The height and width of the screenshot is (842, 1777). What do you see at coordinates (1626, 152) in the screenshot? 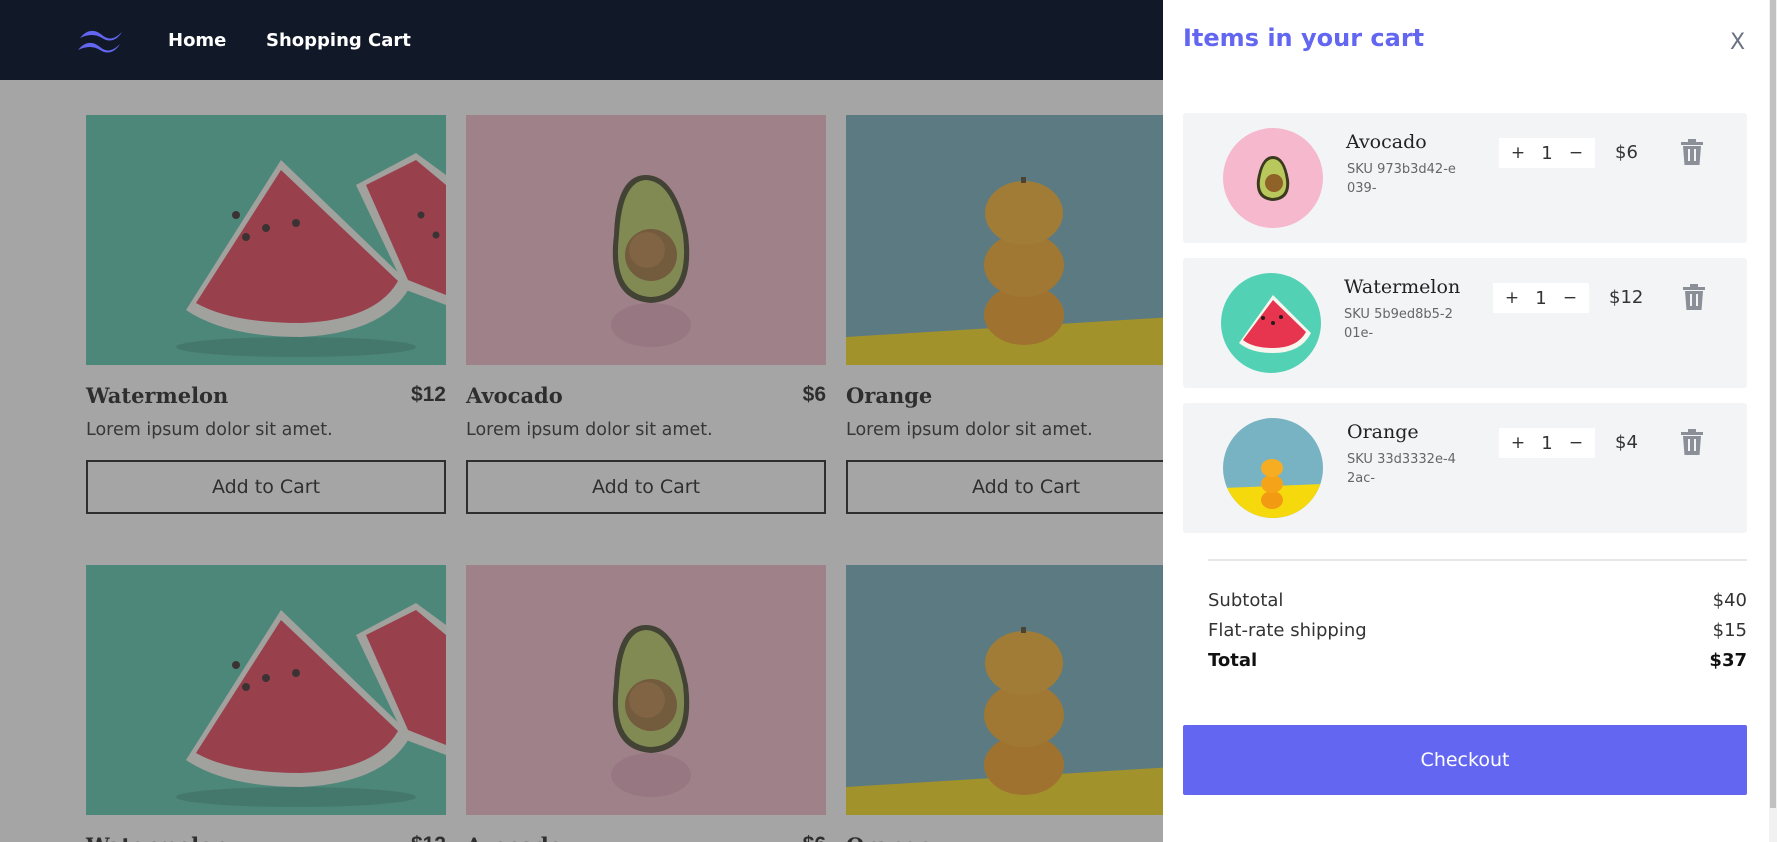
I see `cart-item-price: $6` at bounding box center [1626, 152].